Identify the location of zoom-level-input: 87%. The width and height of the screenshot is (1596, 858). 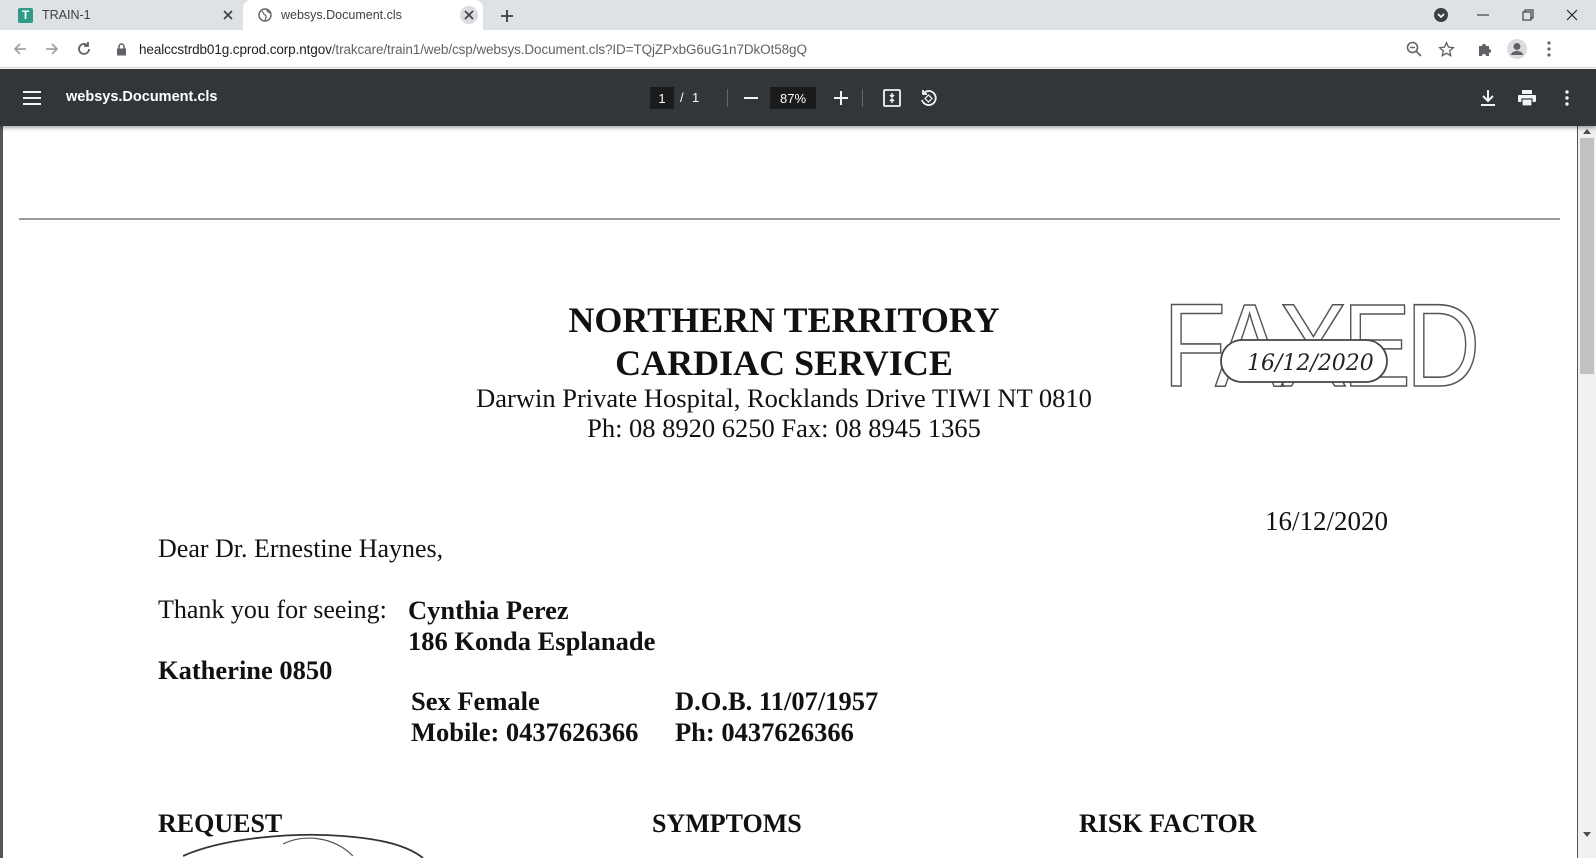
(793, 98).